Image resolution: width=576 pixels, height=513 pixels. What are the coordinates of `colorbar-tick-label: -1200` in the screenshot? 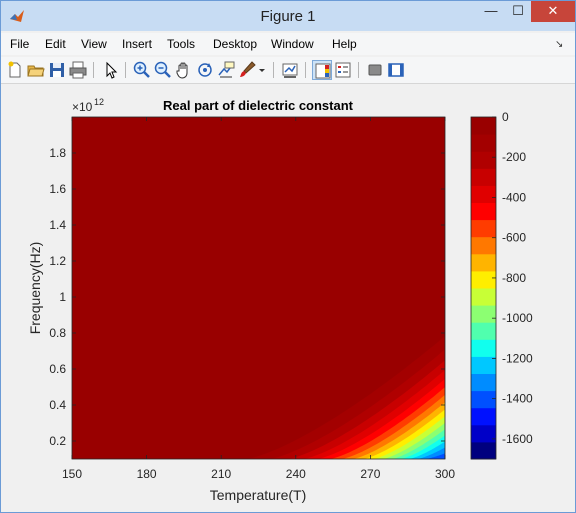 It's located at (517, 358).